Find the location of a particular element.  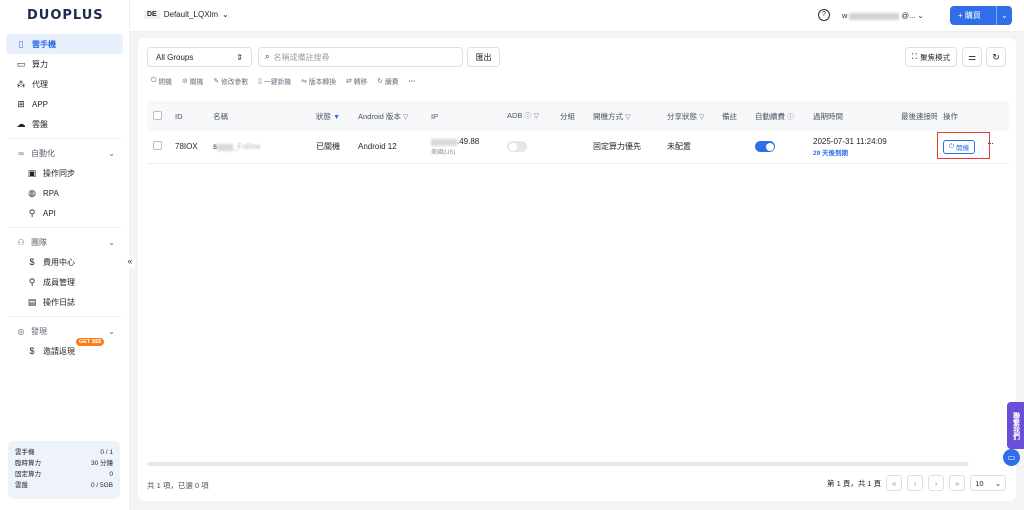

cell-actions: ⏻ 開機 is located at coordinates (973, 147).